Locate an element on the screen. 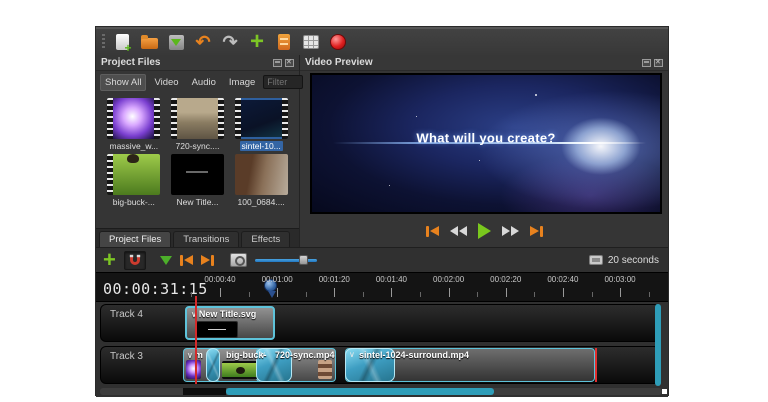 Image resolution: width=768 pixels, height=402 pixels. title-thumbnail is located at coordinates (197, 174).